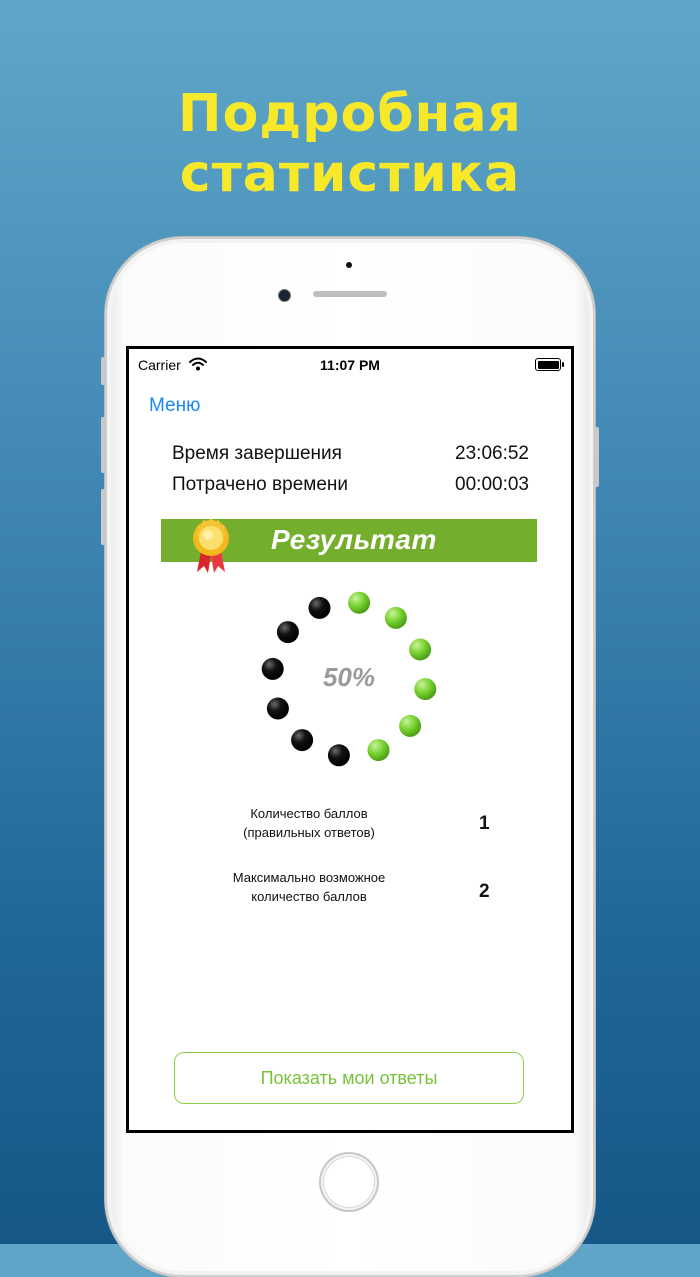 This screenshot has width=700, height=1277. I want to click on mute-switch, so click(103, 371).